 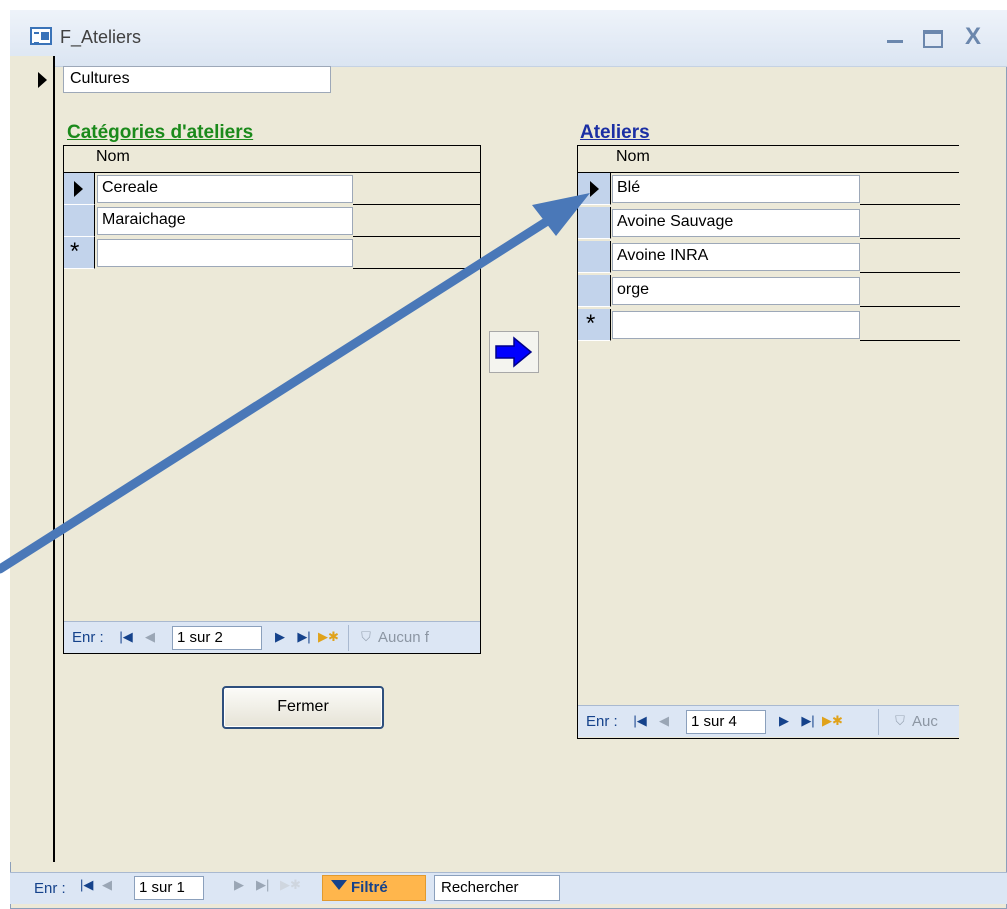 What do you see at coordinates (508, 38) in the screenshot?
I see `title-bar: F_Ateliers X` at bounding box center [508, 38].